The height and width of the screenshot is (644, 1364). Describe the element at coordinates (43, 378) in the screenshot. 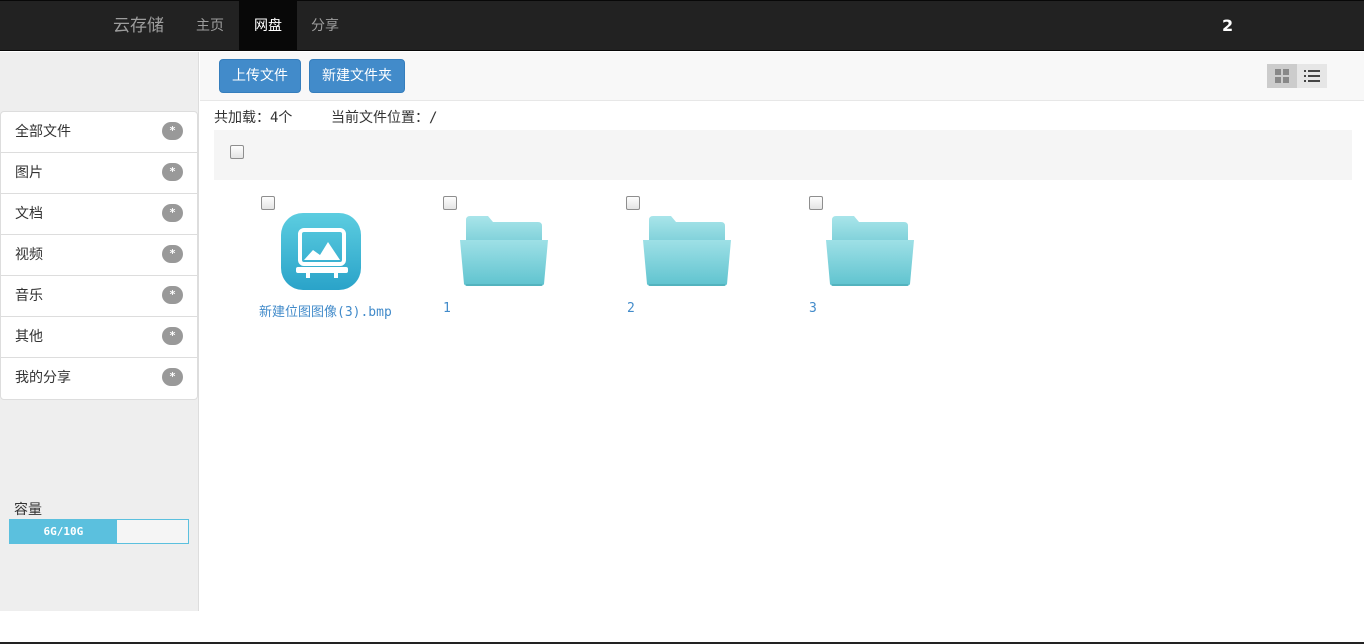

I see `category-label: 我的分享` at that location.